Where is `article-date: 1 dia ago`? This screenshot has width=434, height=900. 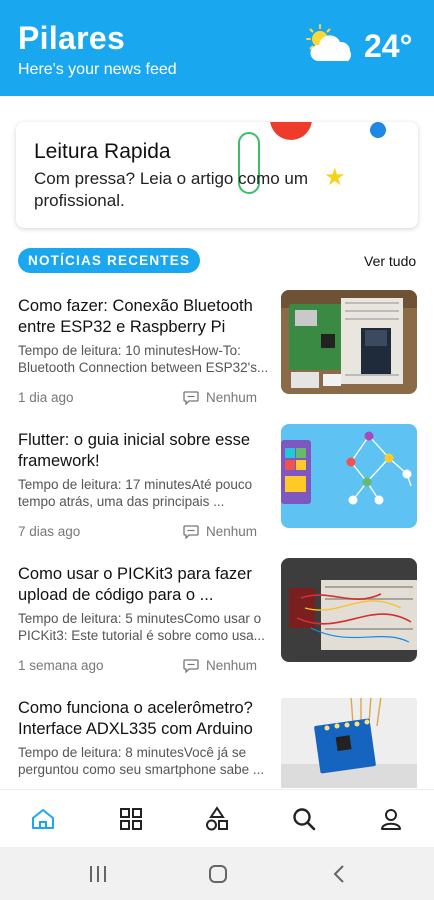
article-date: 1 dia ago is located at coordinates (46, 397).